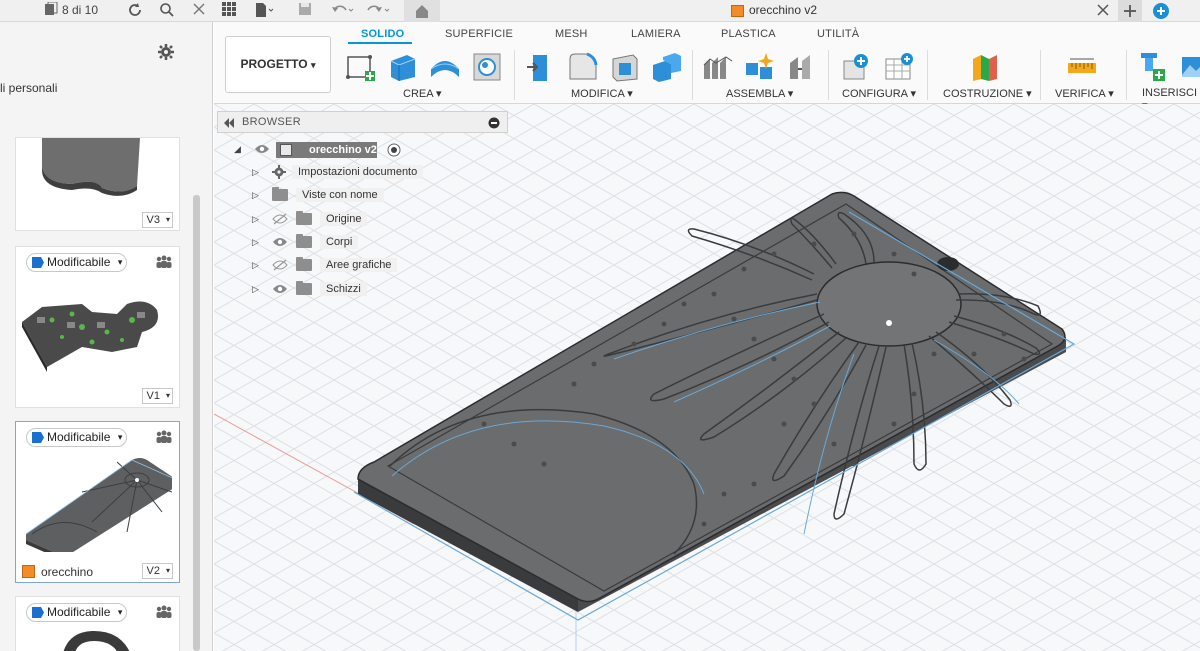 The height and width of the screenshot is (651, 1200). What do you see at coordinates (278, 64) in the screenshot?
I see `project-button: PROGETTO ▾` at bounding box center [278, 64].